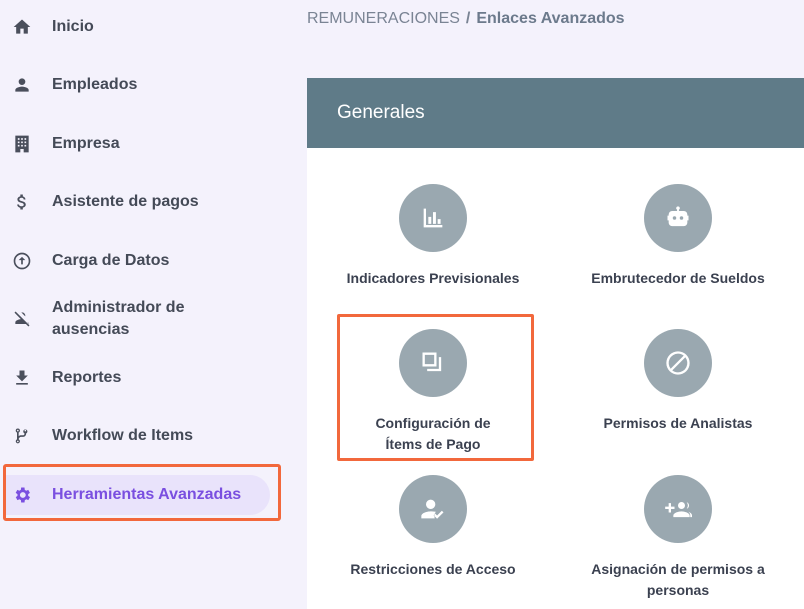 Image resolution: width=804 pixels, height=609 pixels. Describe the element at coordinates (678, 423) in the screenshot. I see `tool-label: Permisos de Analistas` at that location.